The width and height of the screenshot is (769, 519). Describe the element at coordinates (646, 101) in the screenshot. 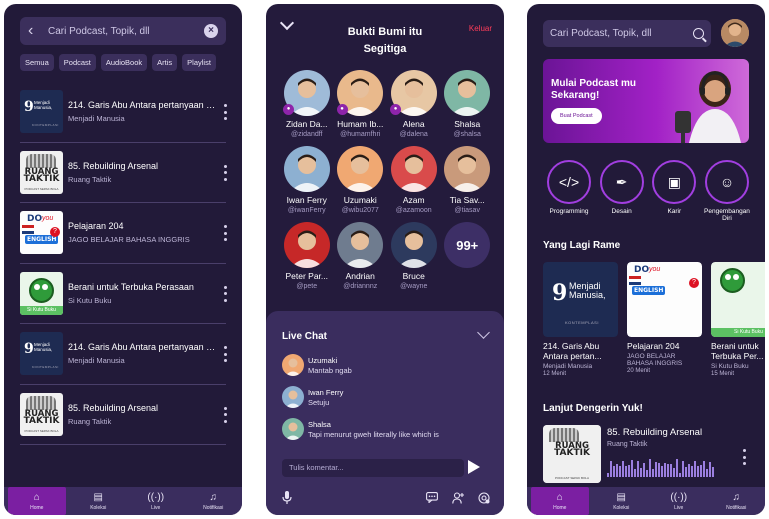

I see `create-podcast-banner: Mulai Podcast mu Sekarang! Buat Podcast` at that location.